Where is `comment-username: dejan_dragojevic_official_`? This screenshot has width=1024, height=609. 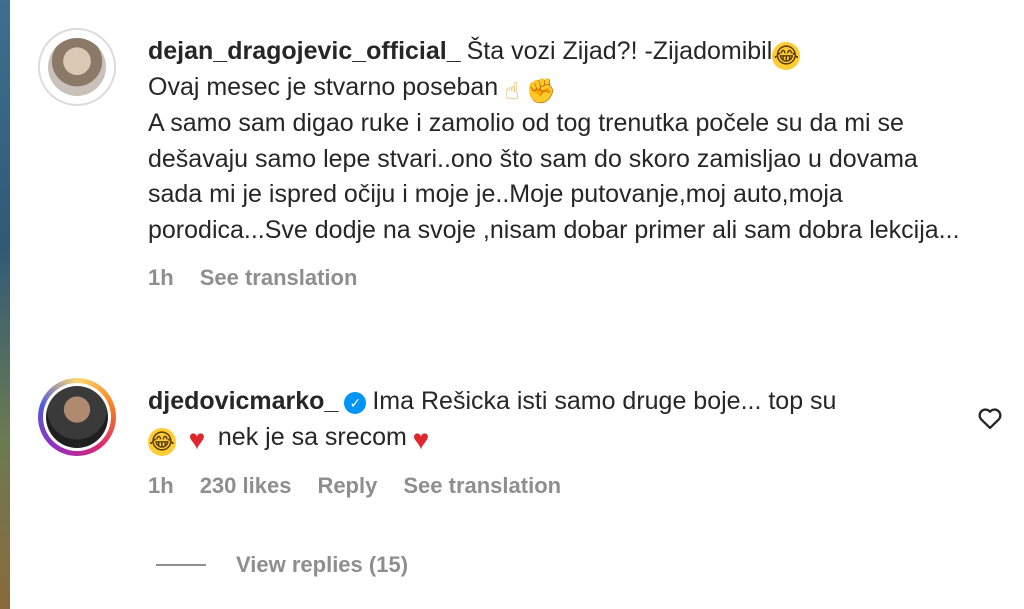
comment-username: dejan_dragojevic_official_ is located at coordinates (304, 51).